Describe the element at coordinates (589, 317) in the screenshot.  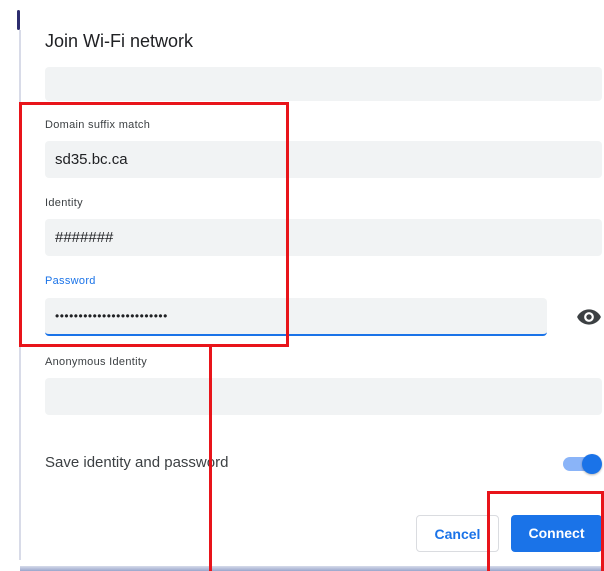
I see `eye-icon` at that location.